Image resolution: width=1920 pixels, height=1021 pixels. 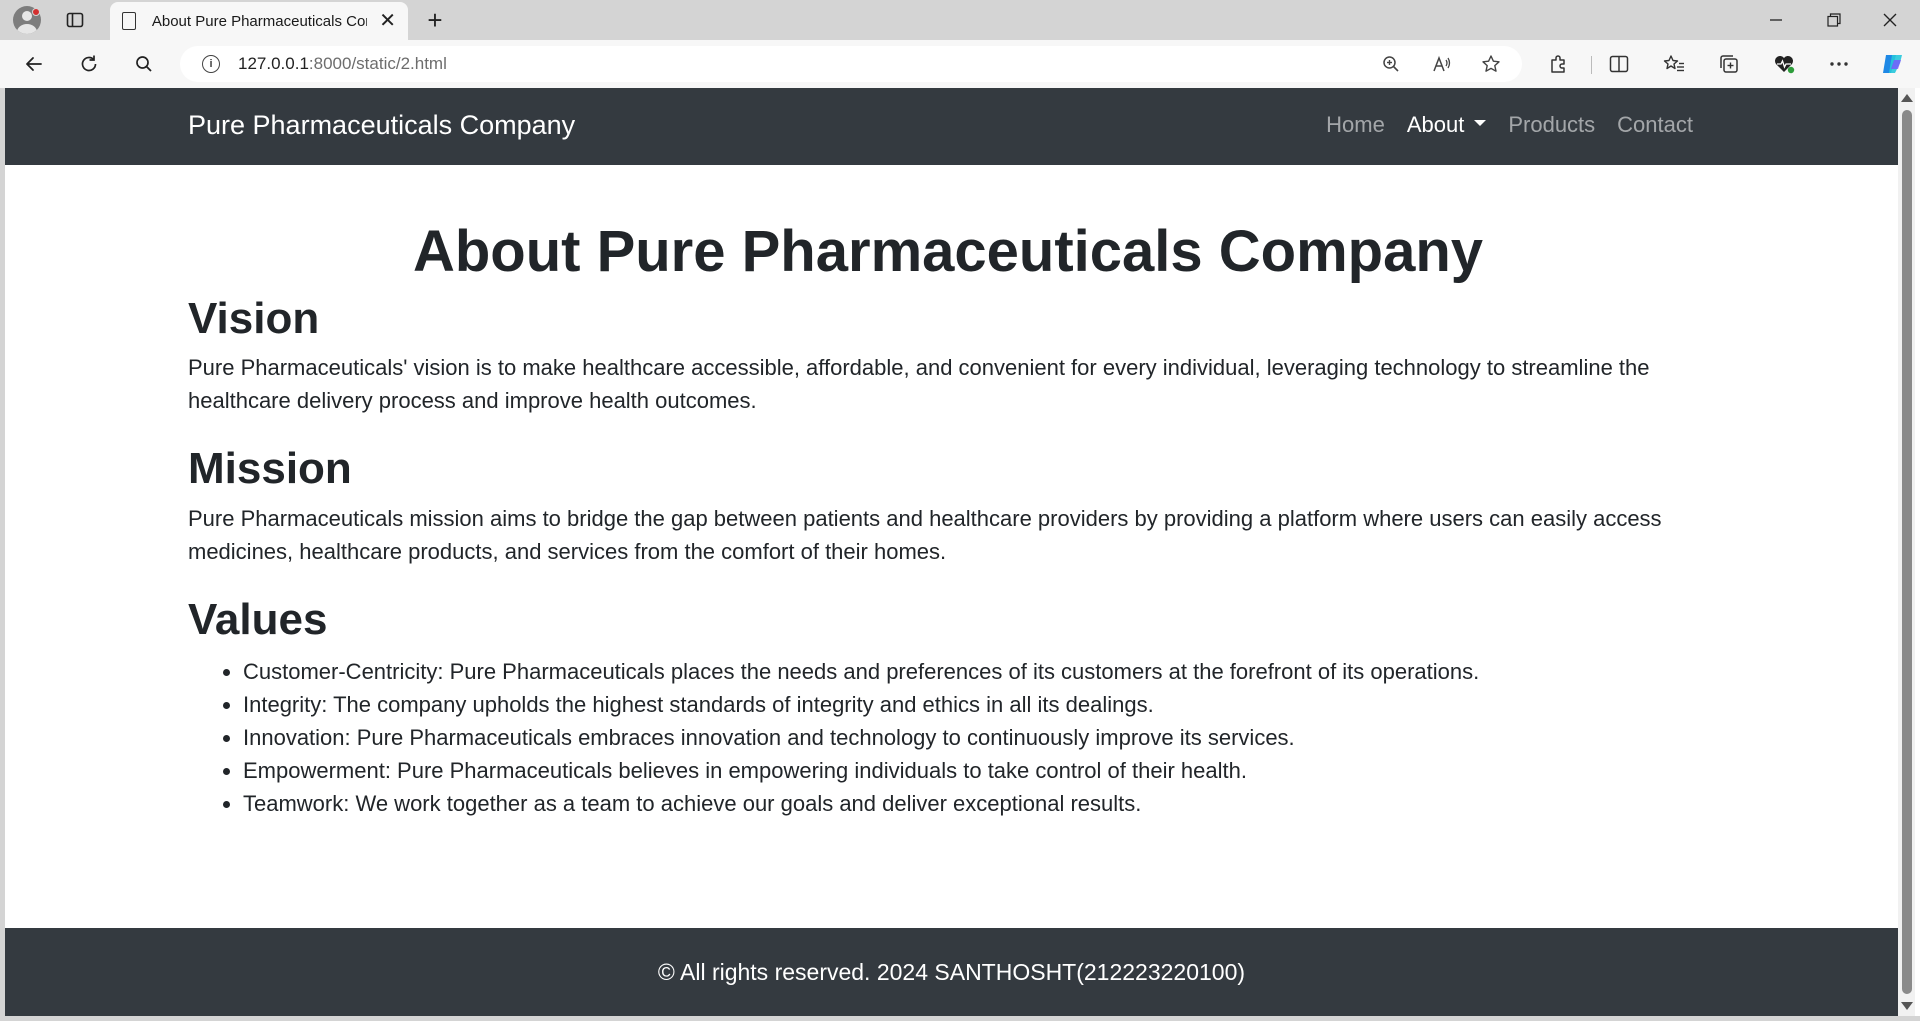 I want to click on new-tab-button: +, so click(x=435, y=20).